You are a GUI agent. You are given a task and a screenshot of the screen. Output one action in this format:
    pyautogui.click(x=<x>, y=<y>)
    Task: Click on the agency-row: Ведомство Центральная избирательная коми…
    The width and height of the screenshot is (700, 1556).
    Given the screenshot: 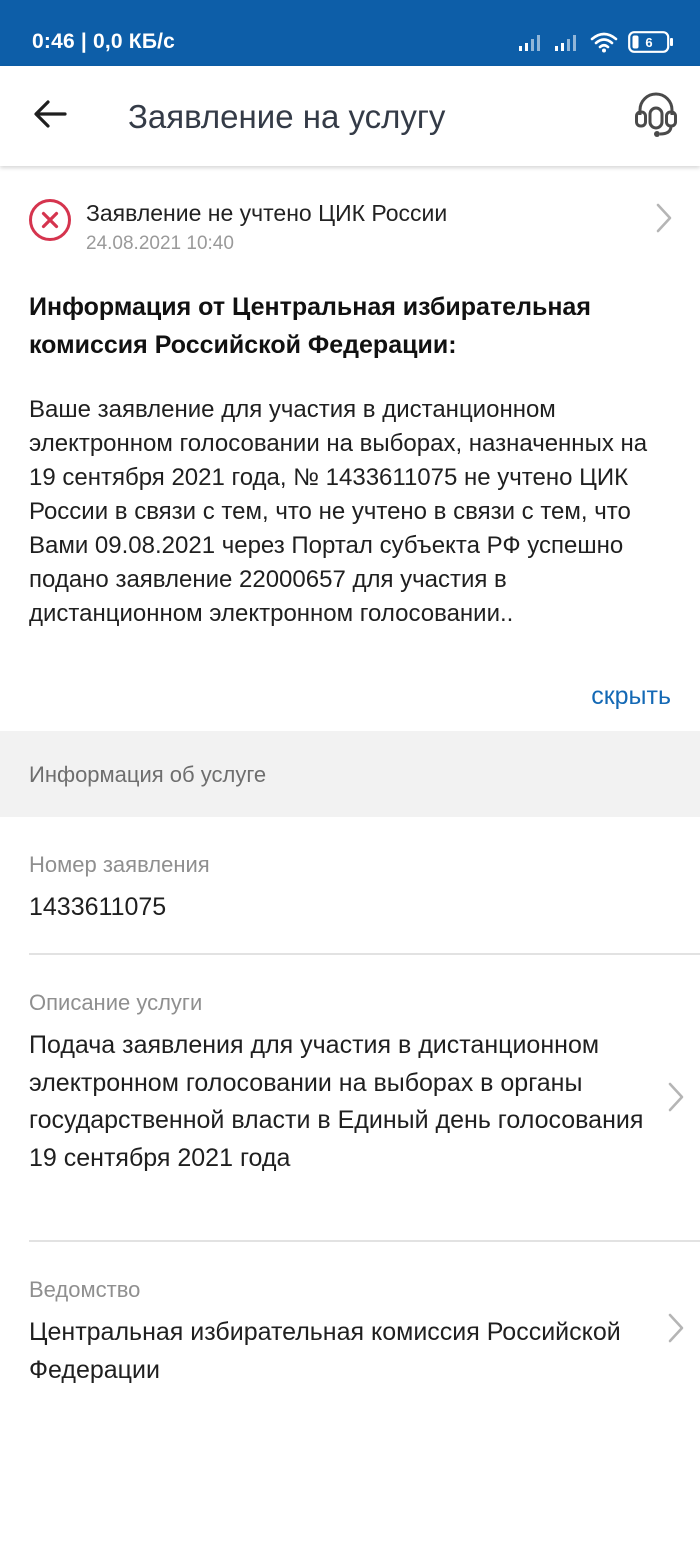 What is the action you would take?
    pyautogui.click(x=350, y=1327)
    